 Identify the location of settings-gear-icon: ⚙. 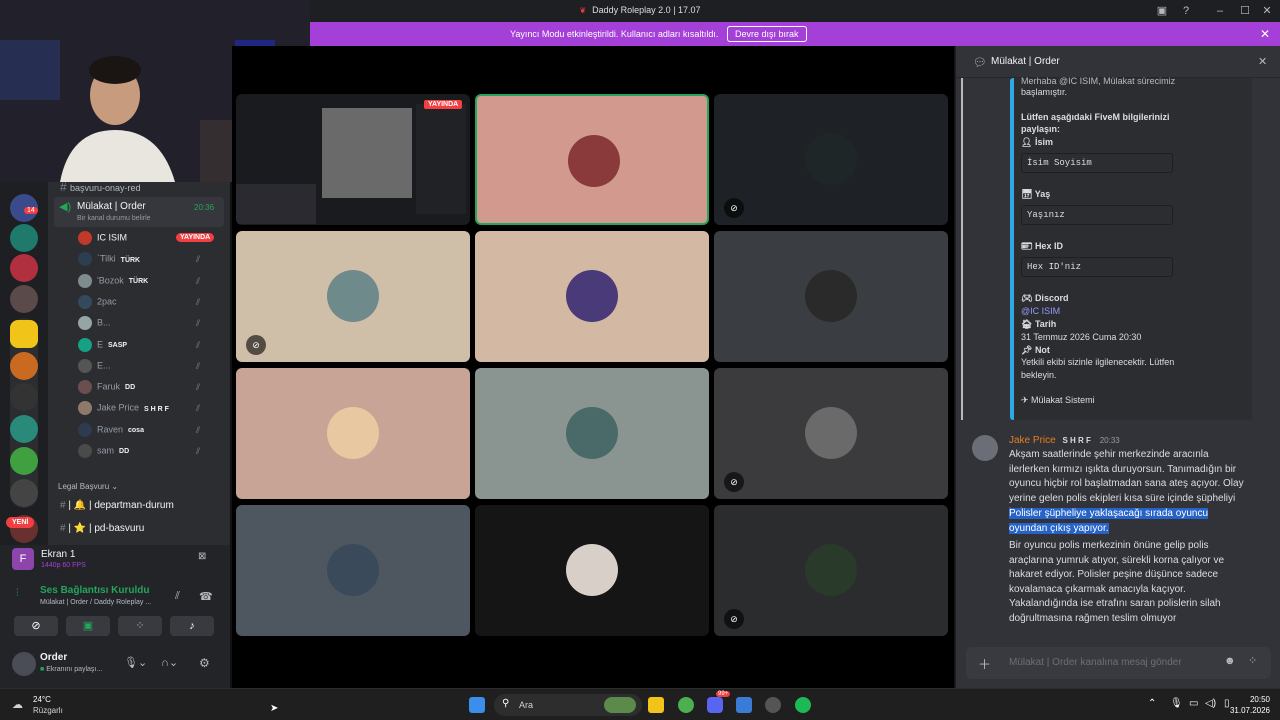
(204, 663).